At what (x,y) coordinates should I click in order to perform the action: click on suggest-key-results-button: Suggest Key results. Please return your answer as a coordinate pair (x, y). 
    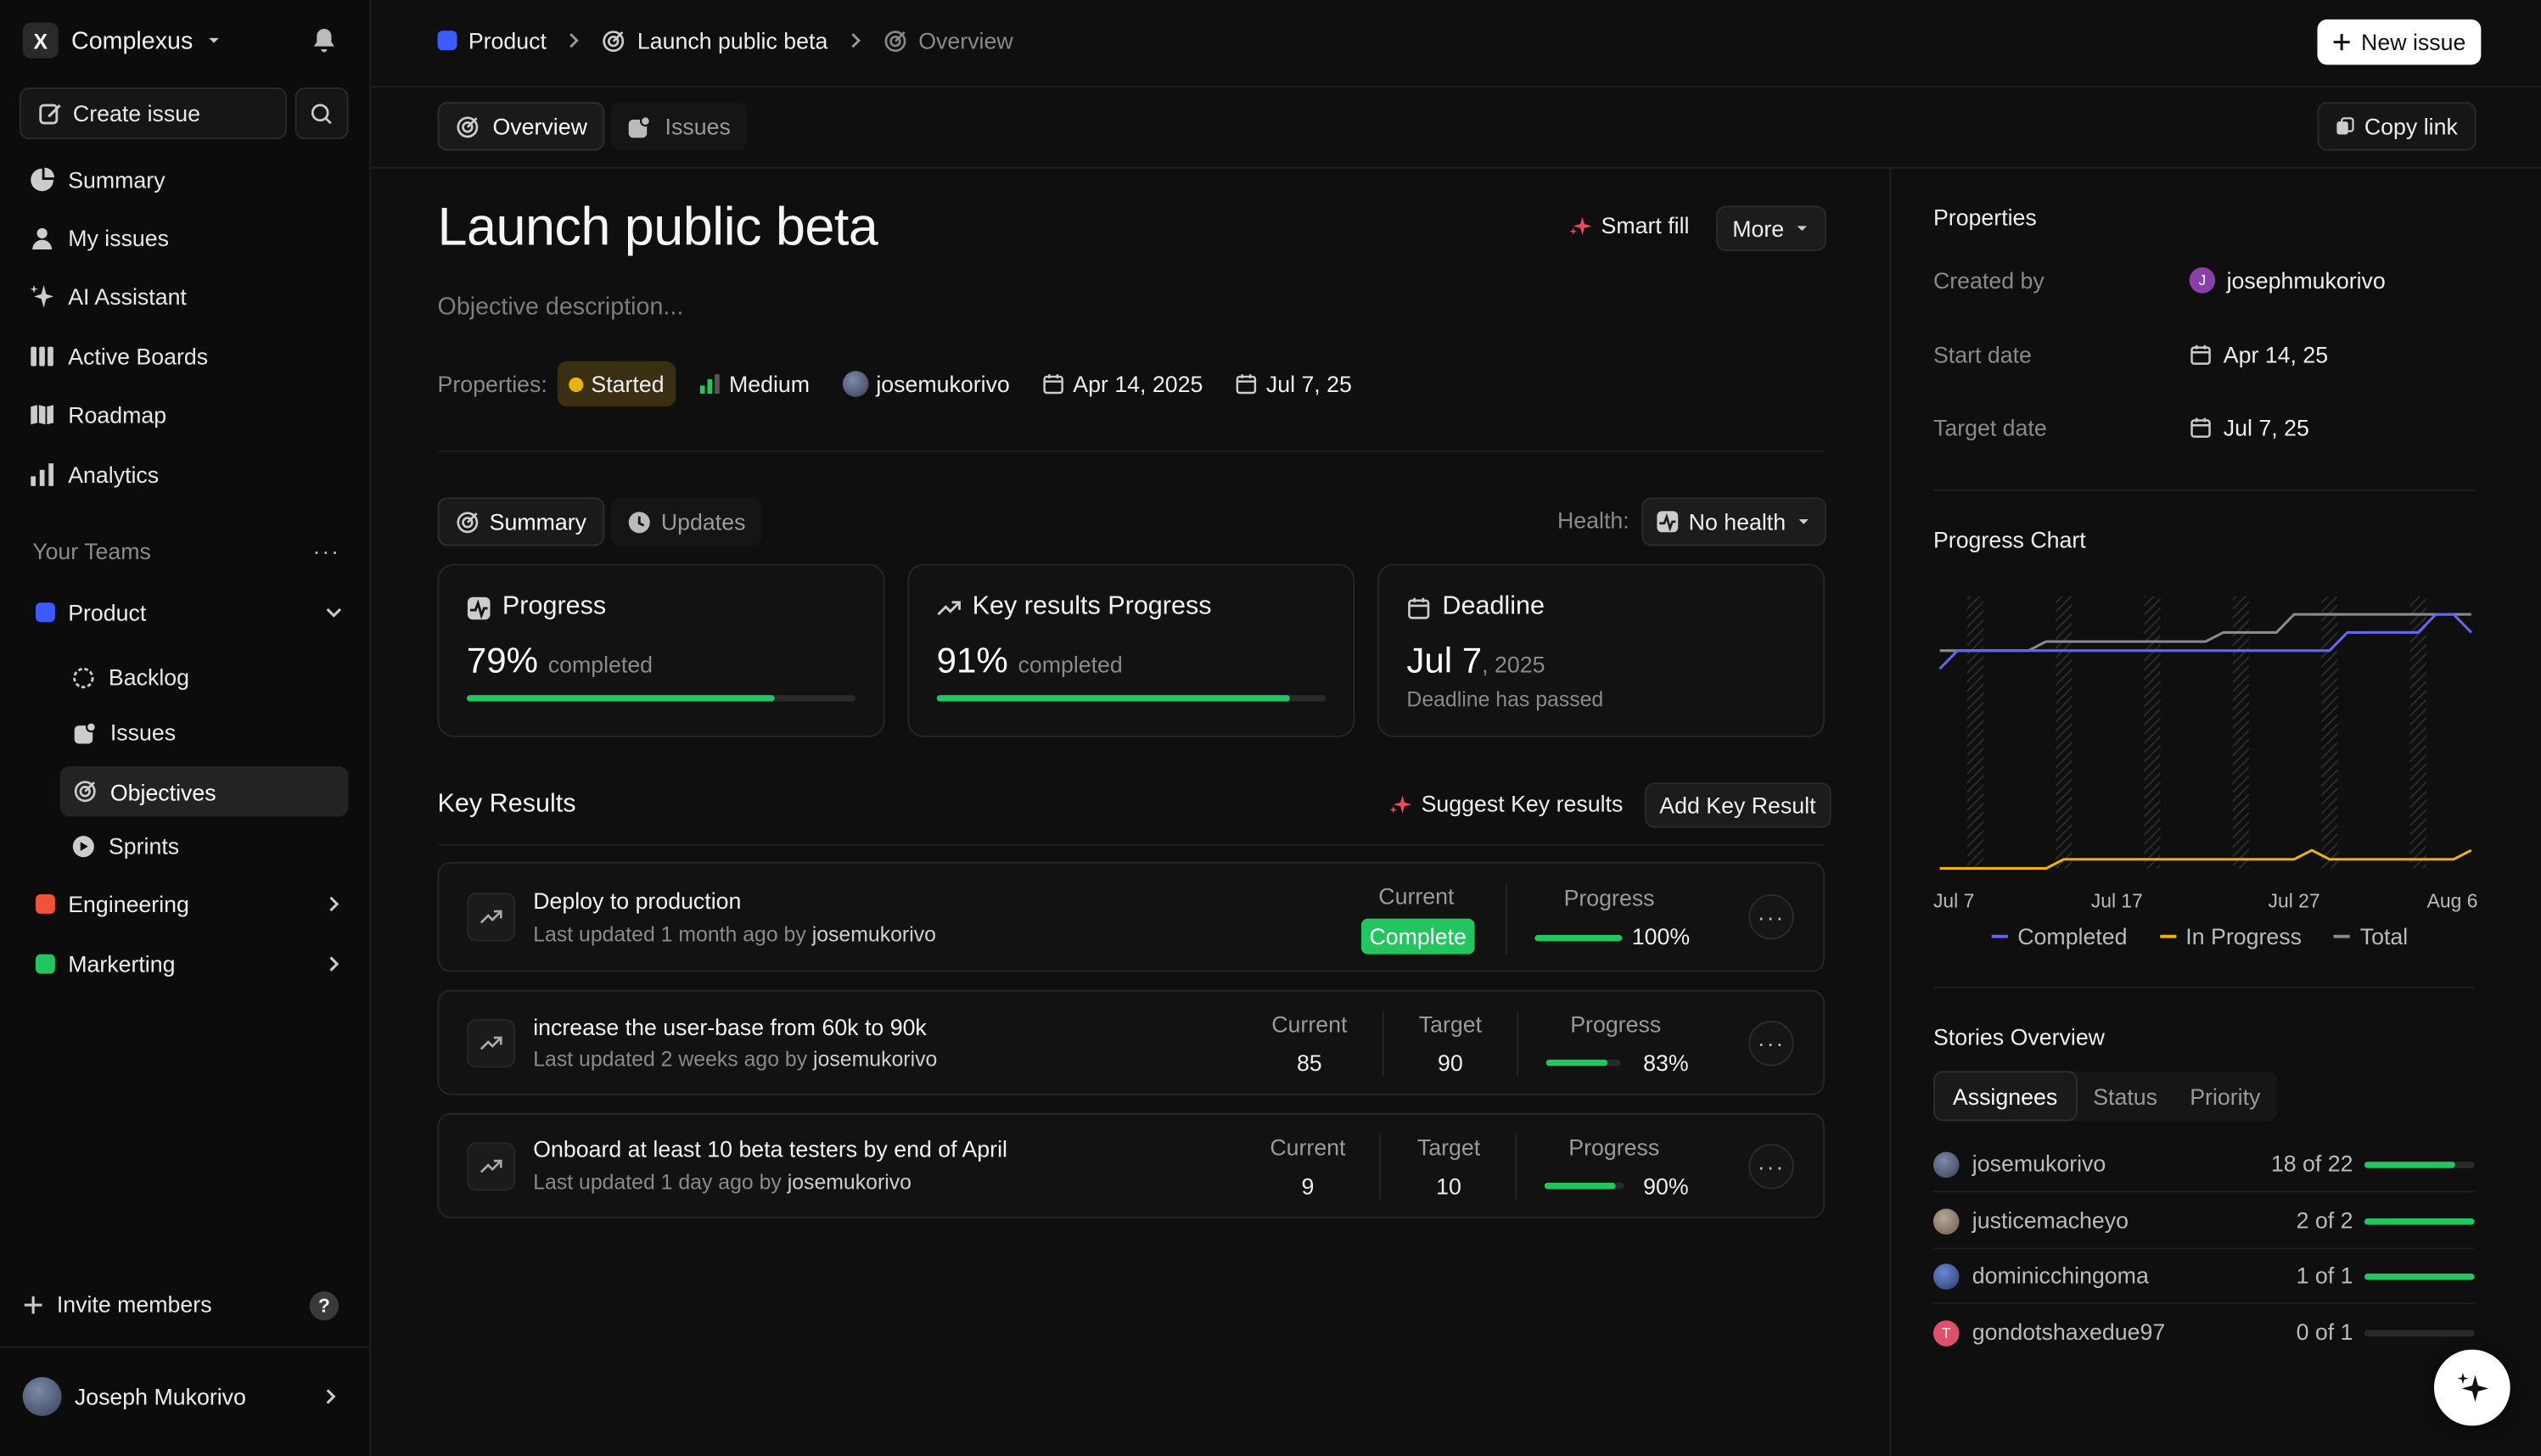
    Looking at the image, I should click on (1505, 803).